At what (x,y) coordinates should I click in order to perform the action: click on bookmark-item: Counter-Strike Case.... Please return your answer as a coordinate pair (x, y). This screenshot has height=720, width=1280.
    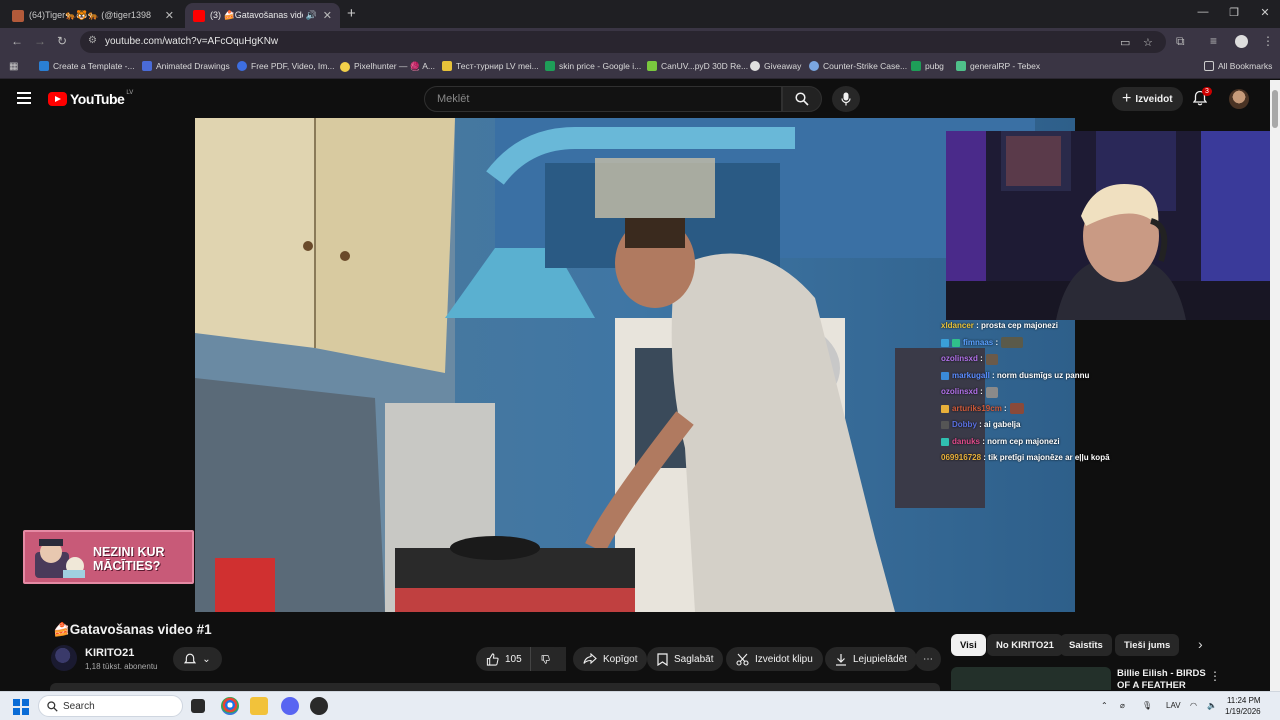
    Looking at the image, I should click on (858, 66).